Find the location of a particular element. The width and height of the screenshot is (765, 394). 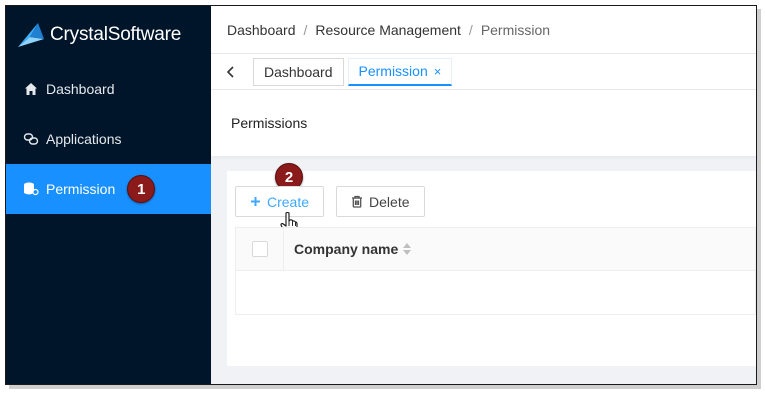

column-header-company-name: Company name is located at coordinates (348, 249).